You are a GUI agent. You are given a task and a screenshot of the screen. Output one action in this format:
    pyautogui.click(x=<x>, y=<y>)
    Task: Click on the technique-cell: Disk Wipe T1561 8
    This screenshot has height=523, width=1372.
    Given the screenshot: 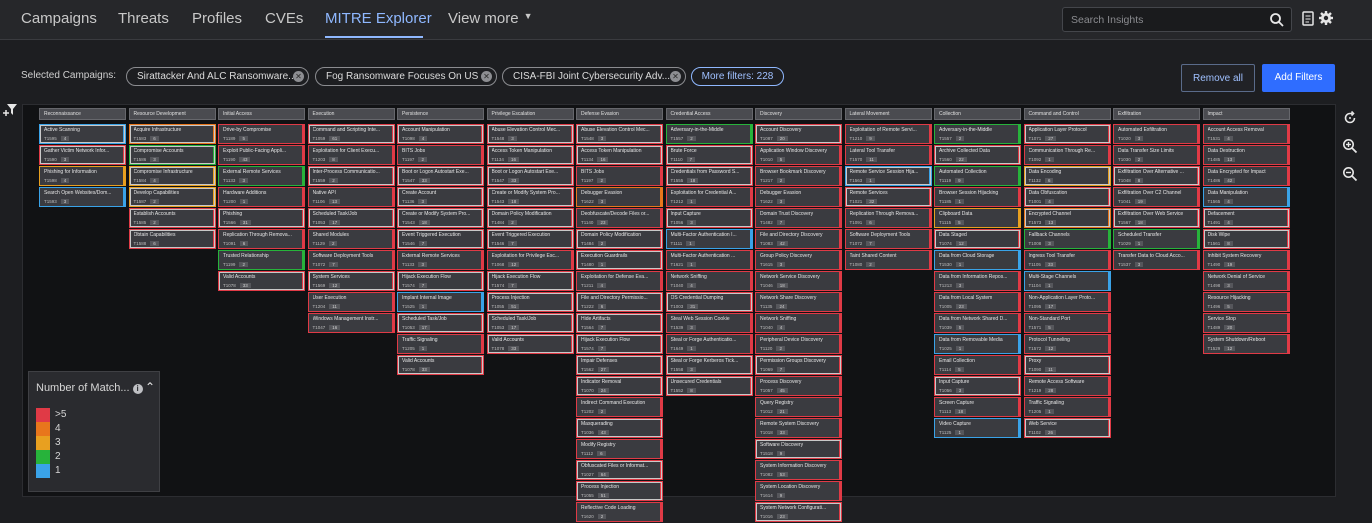 What is the action you would take?
    pyautogui.click(x=1246, y=239)
    